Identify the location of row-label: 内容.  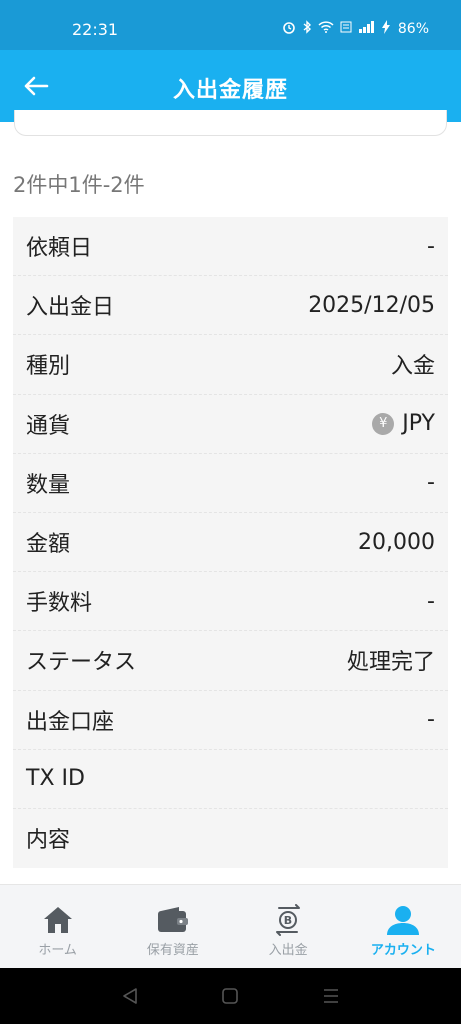
(48, 841).